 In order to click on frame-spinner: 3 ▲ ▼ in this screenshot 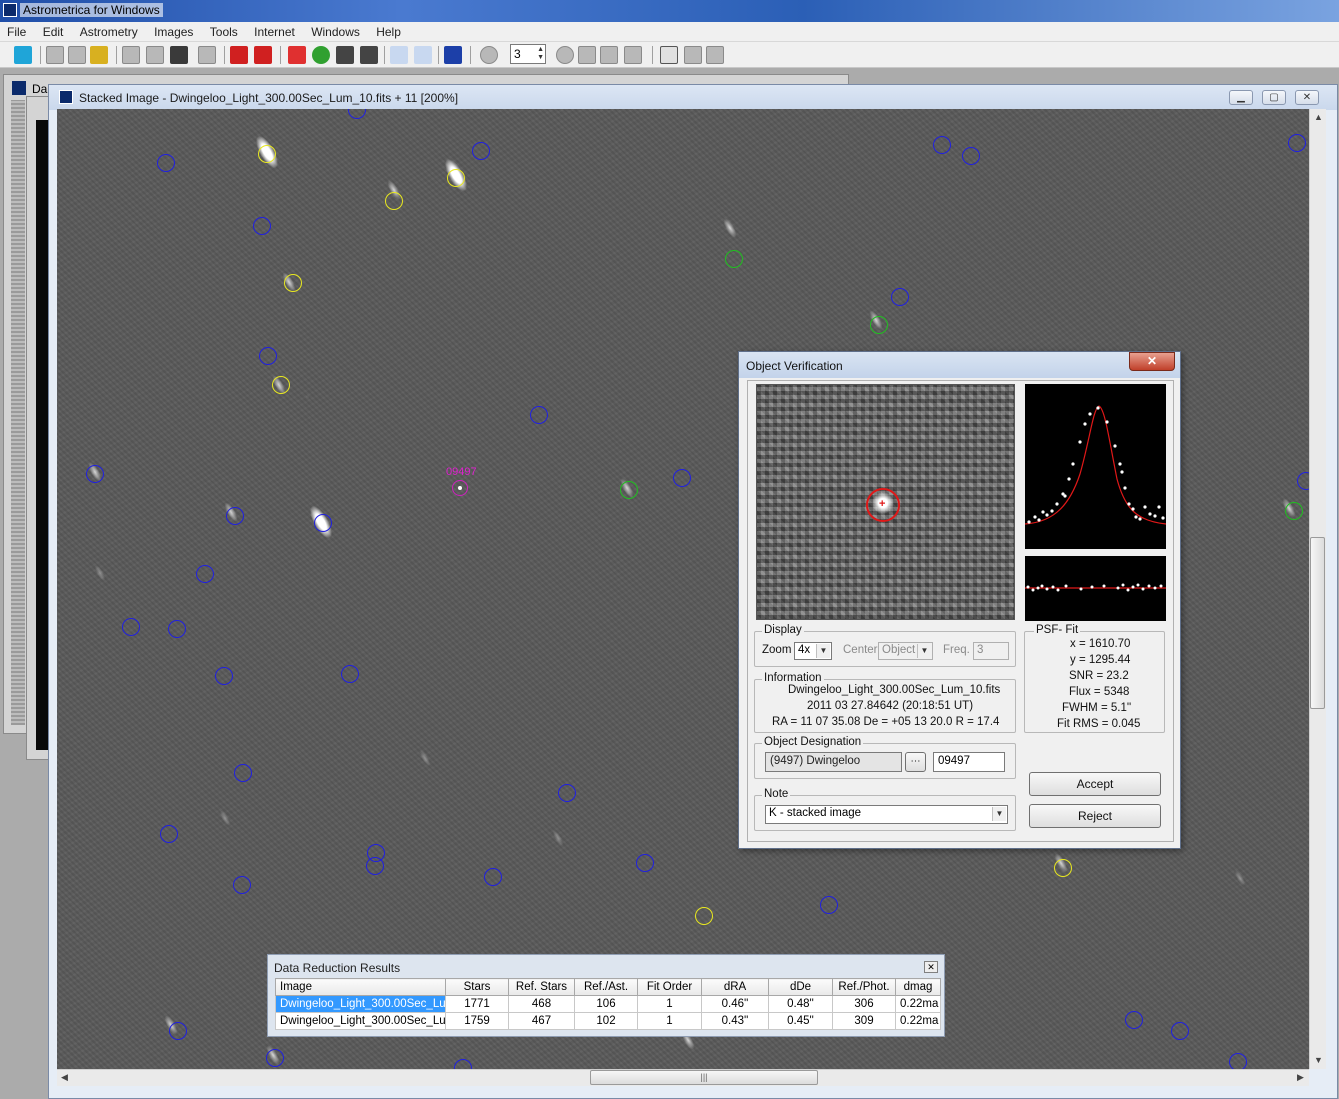, I will do `click(528, 54)`.